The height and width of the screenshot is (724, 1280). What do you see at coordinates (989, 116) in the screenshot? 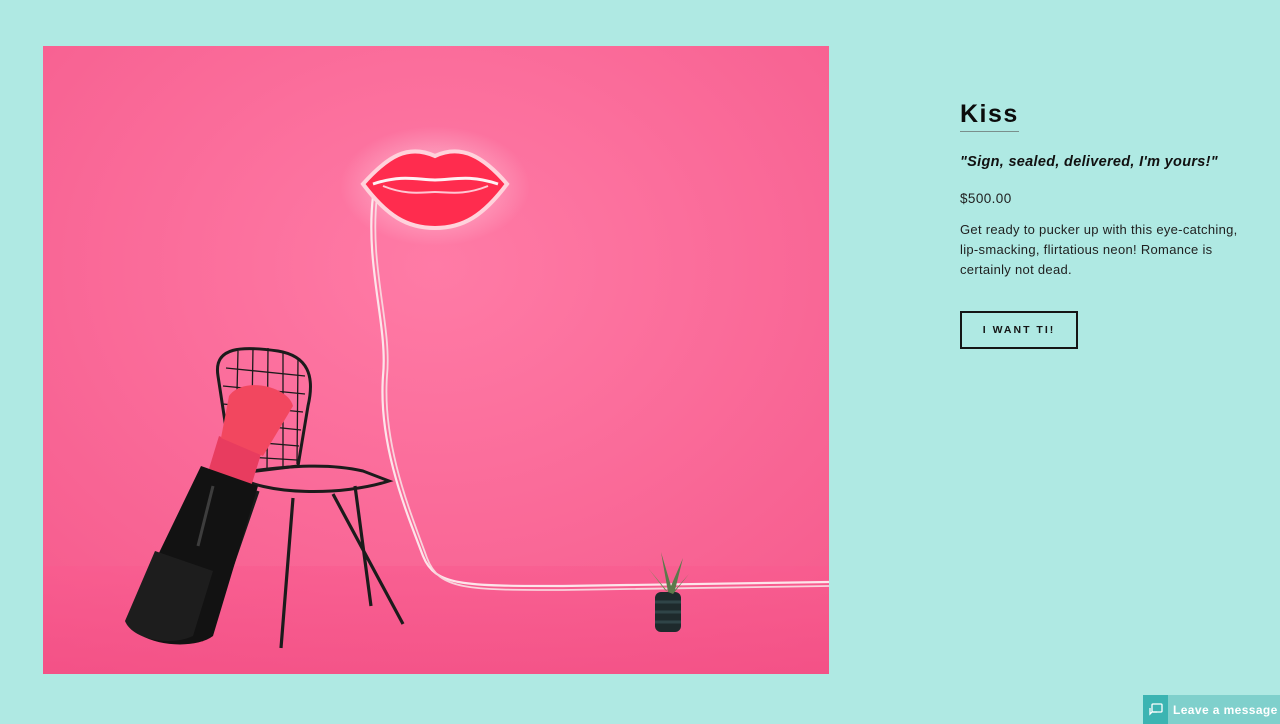
I see `product-title: Kiss` at bounding box center [989, 116].